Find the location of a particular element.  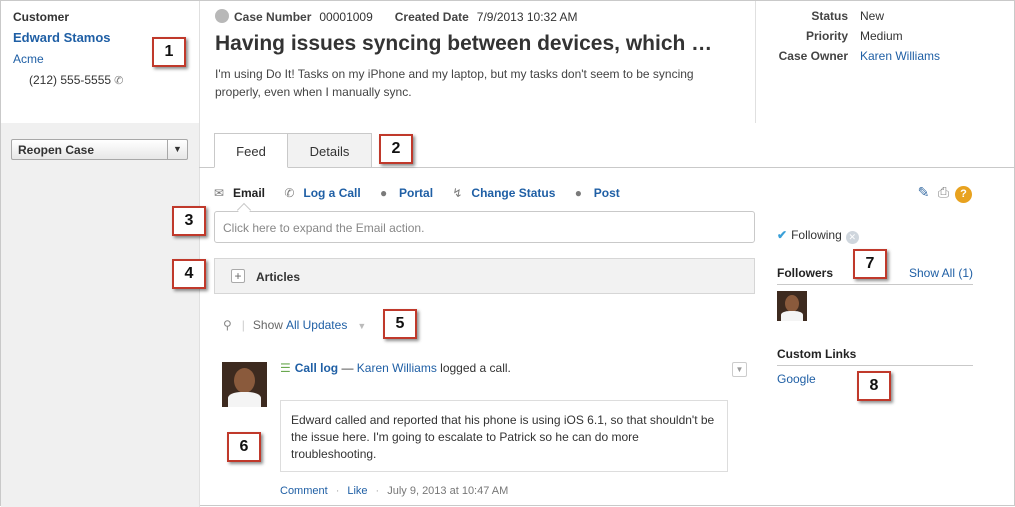

following-label: Following is located at coordinates (816, 235).